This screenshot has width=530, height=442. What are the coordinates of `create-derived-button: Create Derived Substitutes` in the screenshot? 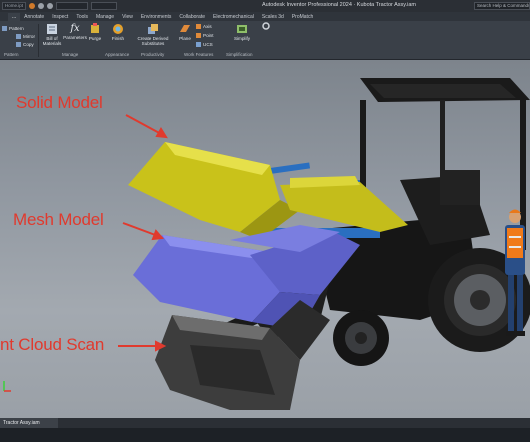 It's located at (153, 34).